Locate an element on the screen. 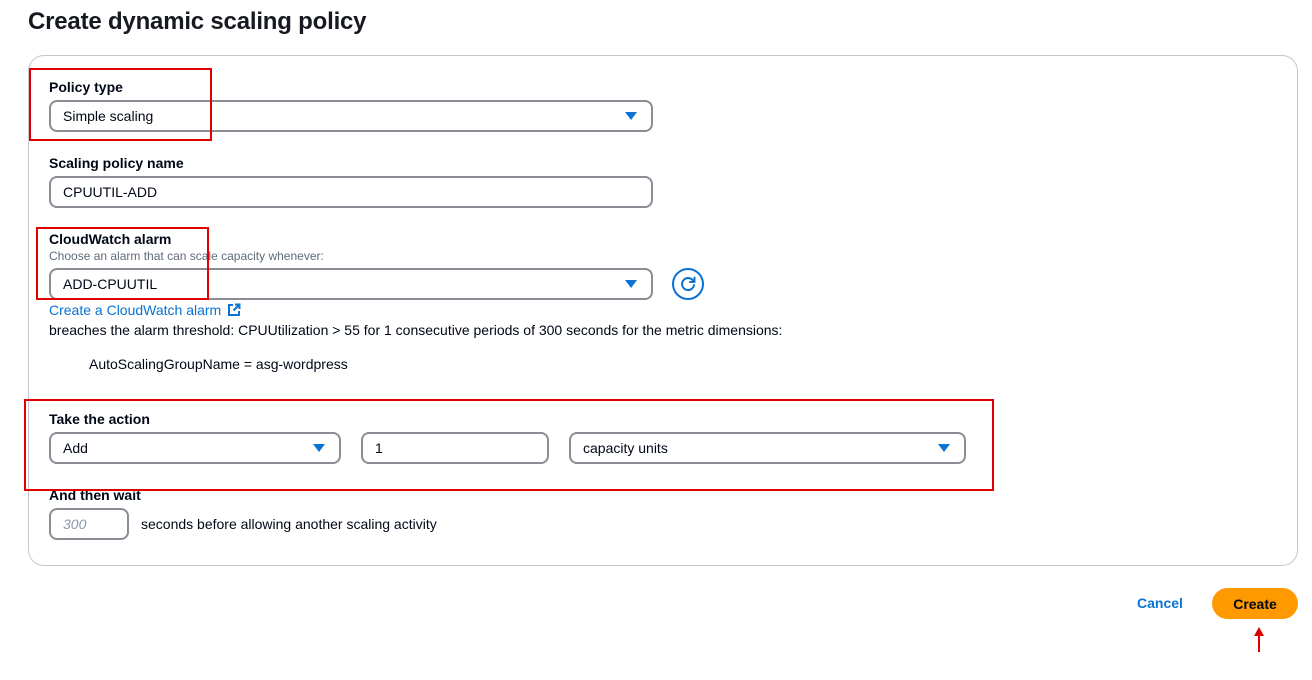 The image size is (1312, 680). action-unit-value: capacity units is located at coordinates (625, 448).